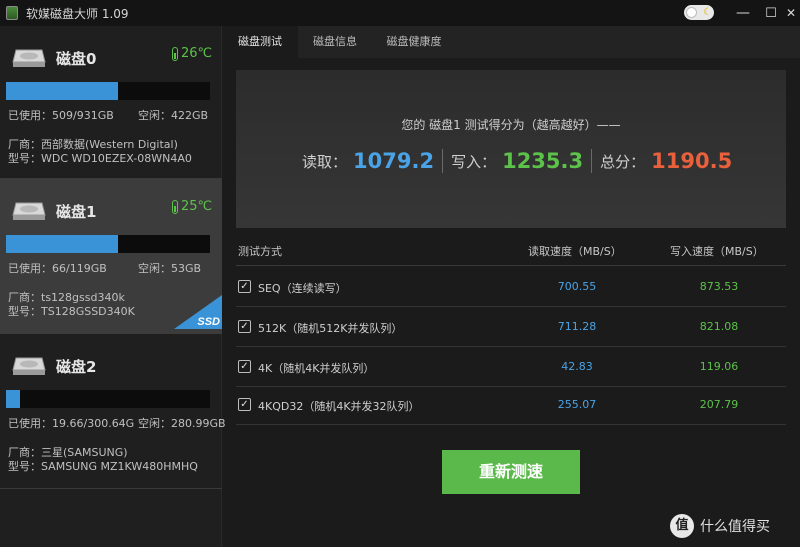  Describe the element at coordinates (339, 406) in the screenshot. I see `test-name: 4KQD32（随机4K并发32队列）` at that location.